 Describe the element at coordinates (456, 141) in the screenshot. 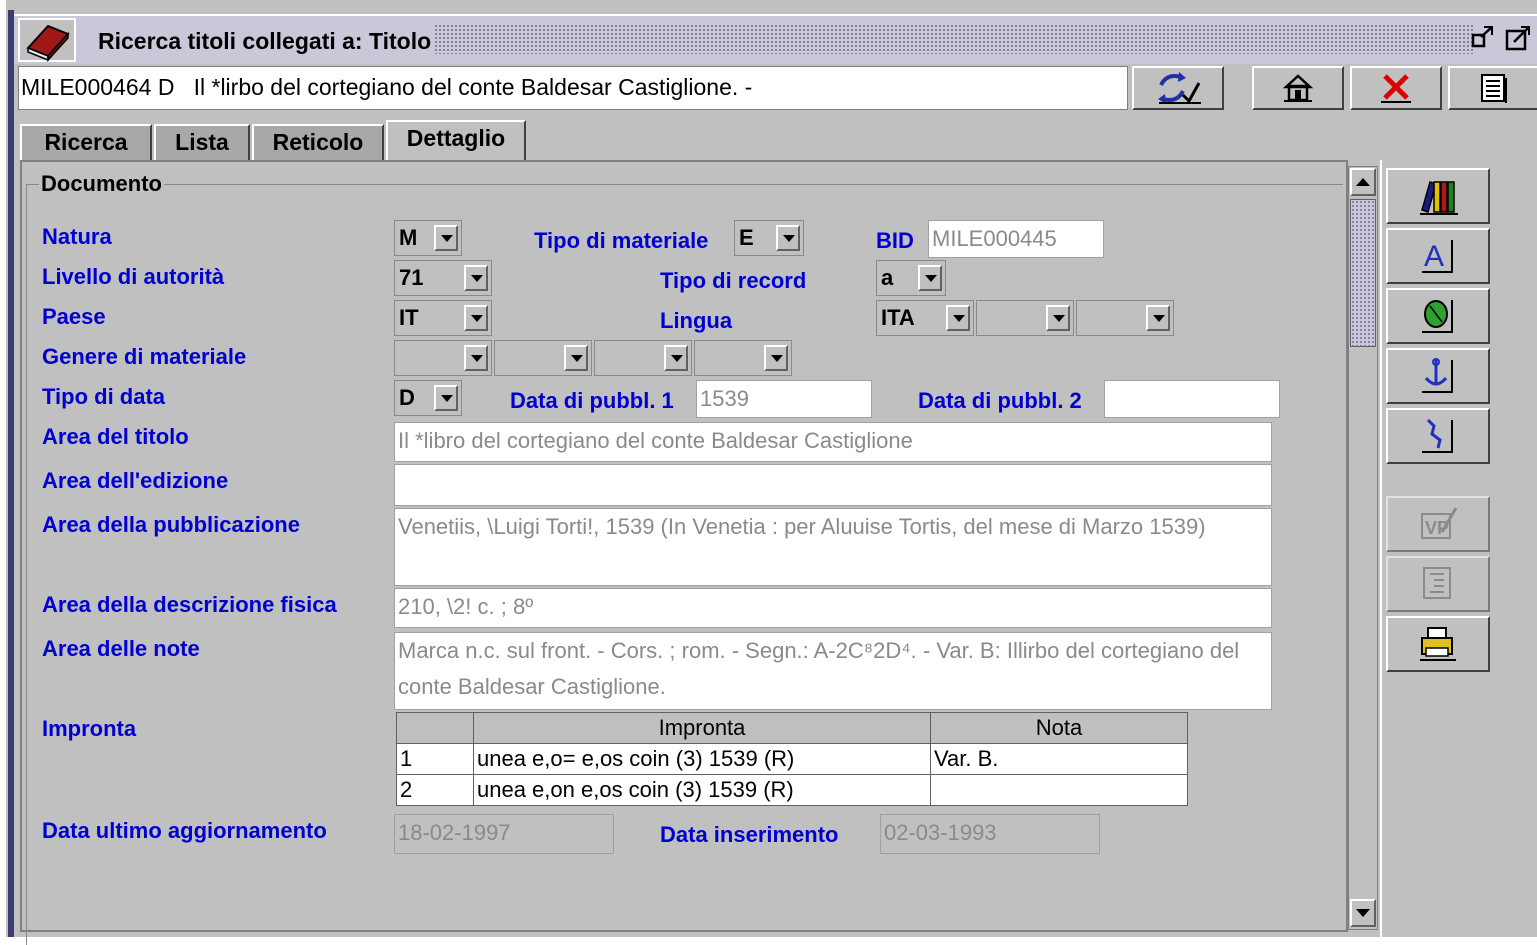

I see `tab-dettaglio: Dettaglio` at that location.